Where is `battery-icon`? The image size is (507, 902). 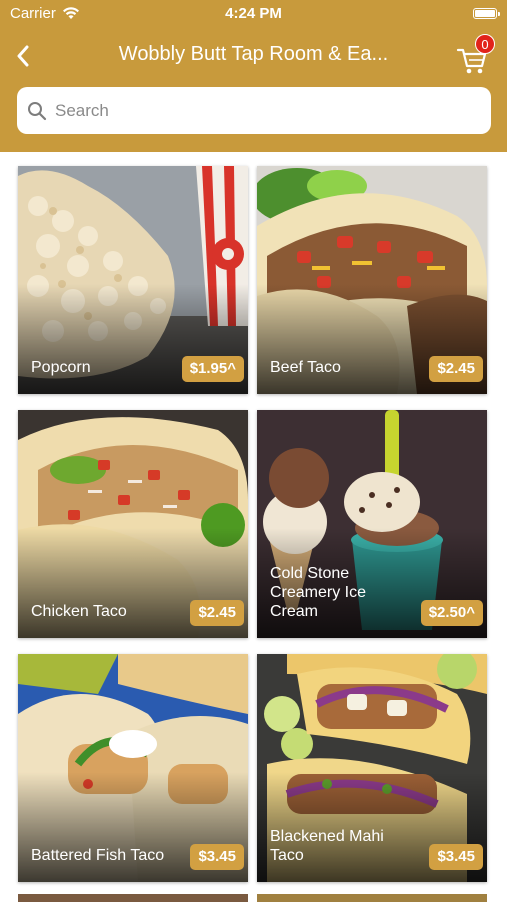 battery-icon is located at coordinates (486, 13).